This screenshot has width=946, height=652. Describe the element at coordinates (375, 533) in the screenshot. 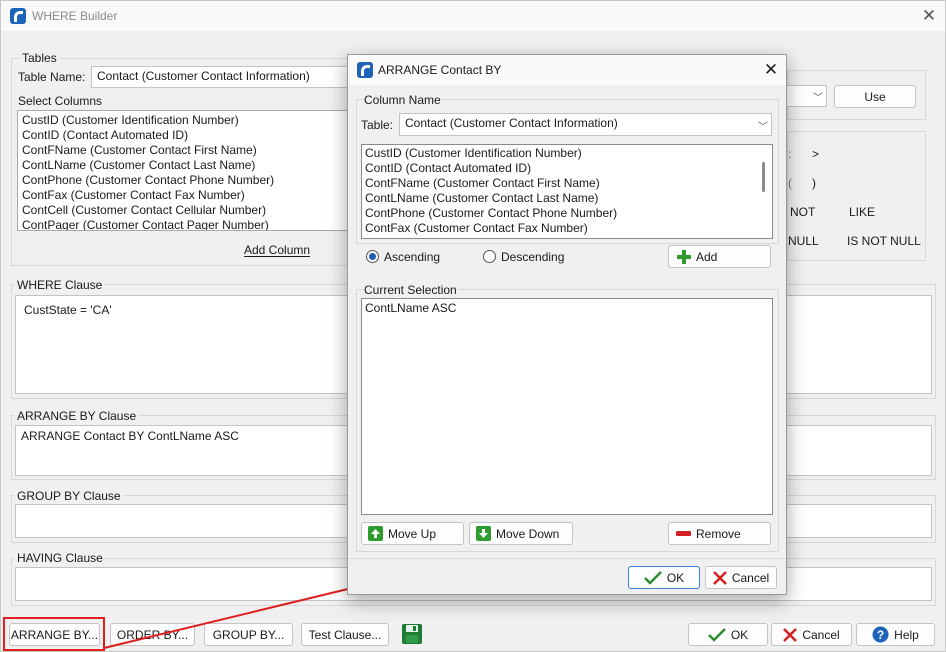

I see `arrow-up-icon` at that location.